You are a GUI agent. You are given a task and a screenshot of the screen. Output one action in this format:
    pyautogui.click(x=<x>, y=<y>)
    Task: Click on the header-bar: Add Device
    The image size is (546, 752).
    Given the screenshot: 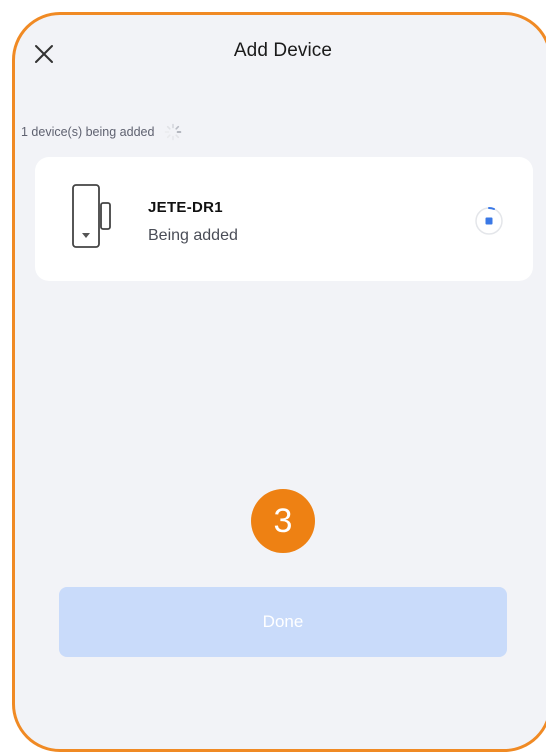 What is the action you would take?
    pyautogui.click(x=280, y=52)
    